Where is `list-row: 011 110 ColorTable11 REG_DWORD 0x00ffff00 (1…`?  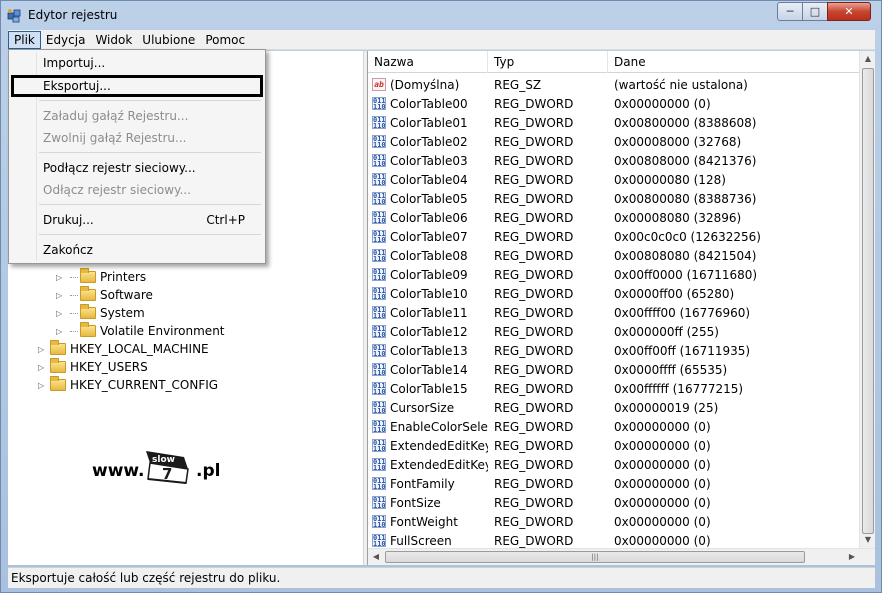 list-row: 011 110 ColorTable11 REG_DWORD 0x00ffff00 (1… is located at coordinates (614, 312).